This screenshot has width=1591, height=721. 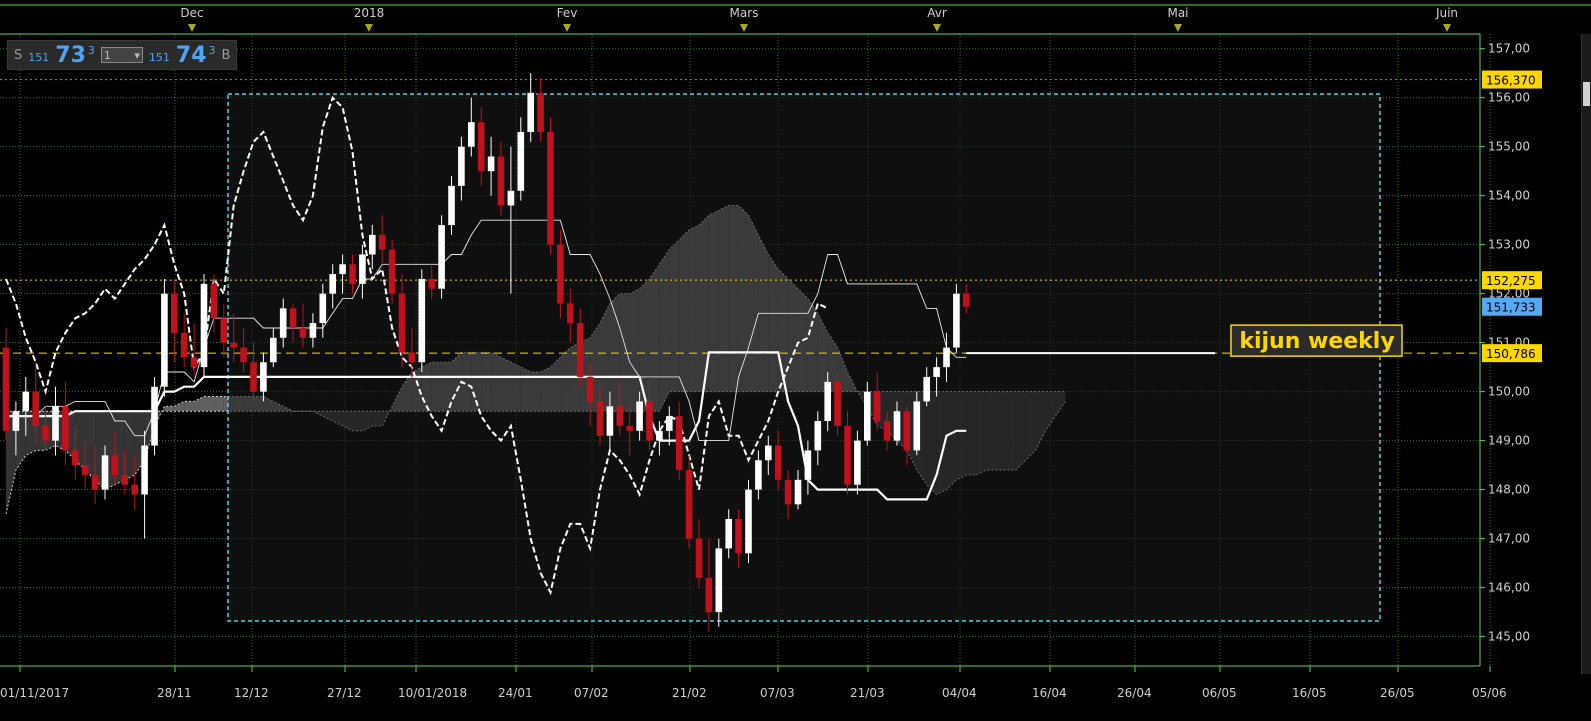 I want to click on y-tick-label: 156,00, so click(x=1509, y=98).